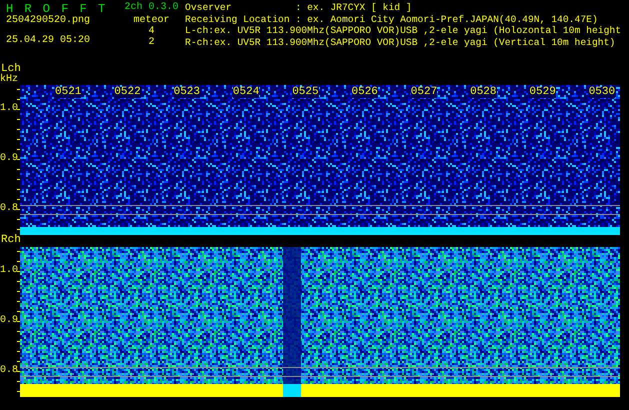  Describe the element at coordinates (49, 21) in the screenshot. I see `file-name: 2504290520.png` at that location.